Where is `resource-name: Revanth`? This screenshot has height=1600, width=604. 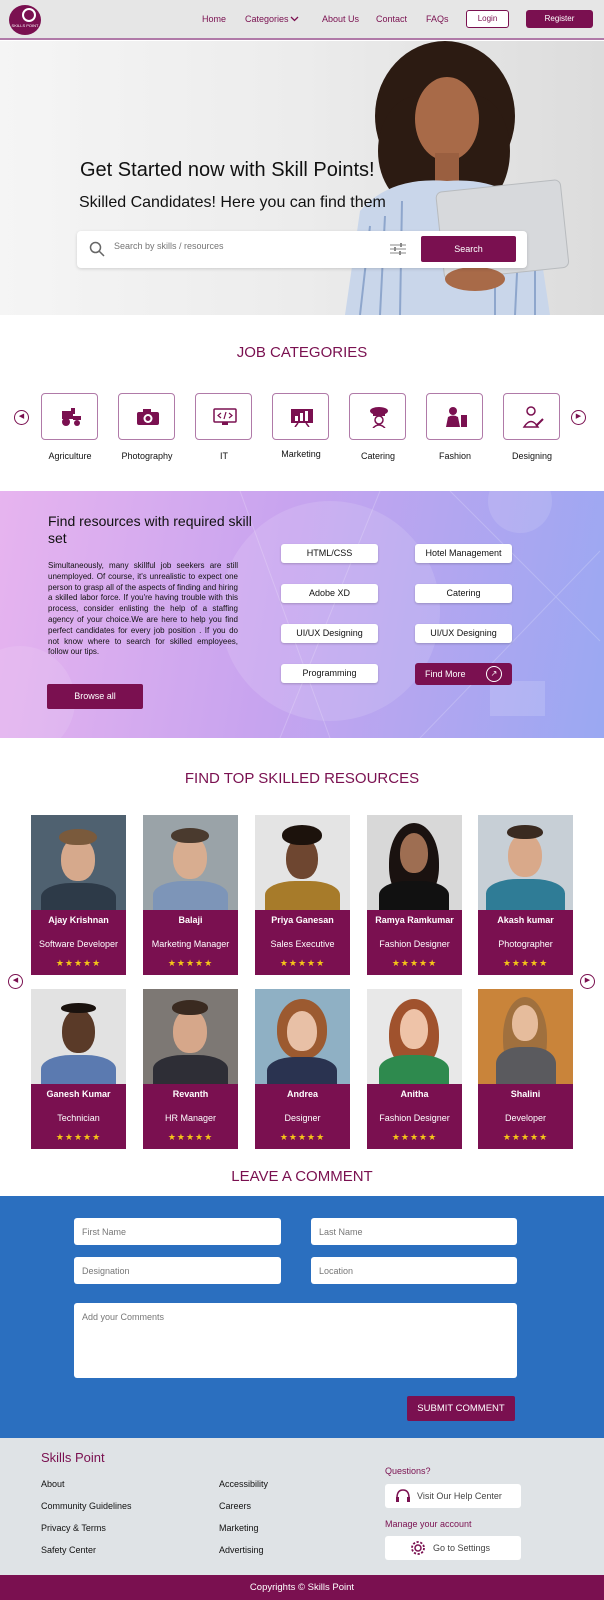
resource-name: Revanth is located at coordinates (190, 1094).